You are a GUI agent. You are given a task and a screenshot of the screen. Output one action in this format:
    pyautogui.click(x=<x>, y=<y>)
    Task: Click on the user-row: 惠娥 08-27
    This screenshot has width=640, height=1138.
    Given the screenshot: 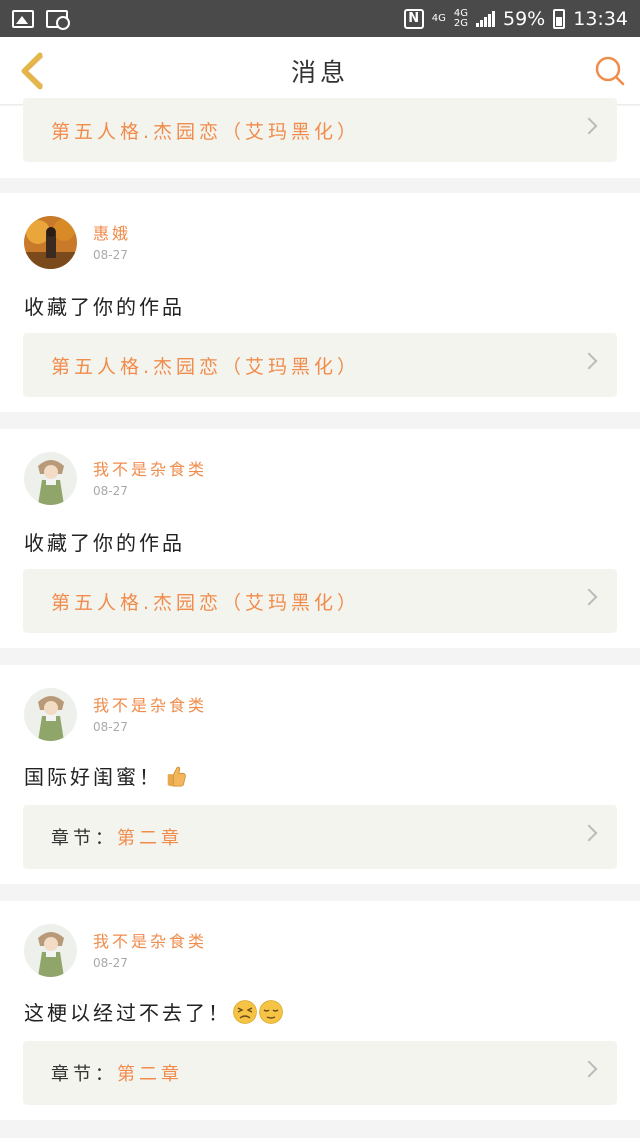 What is the action you would take?
    pyautogui.click(x=77, y=242)
    